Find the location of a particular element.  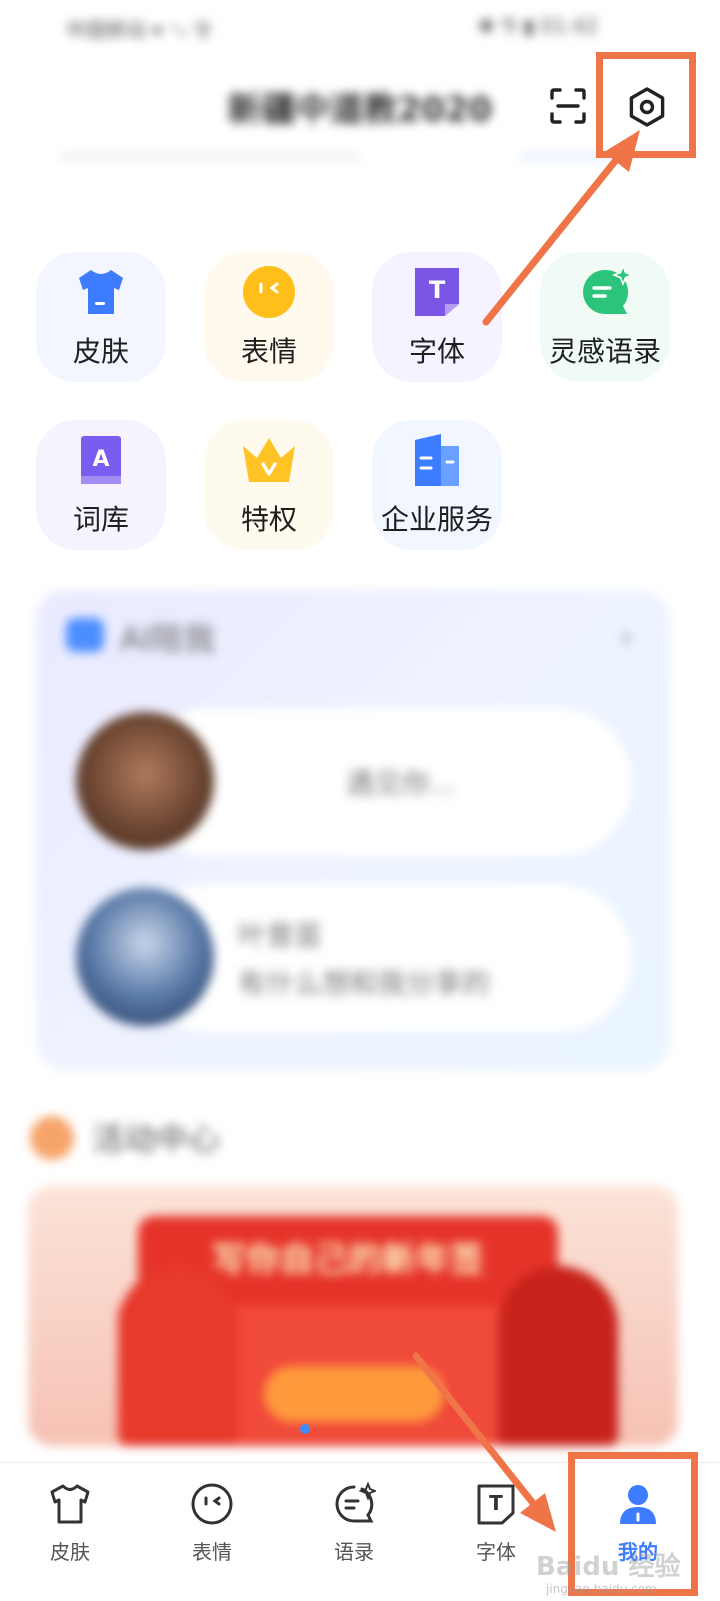

tab-label: 皮肤 is located at coordinates (70, 1552).